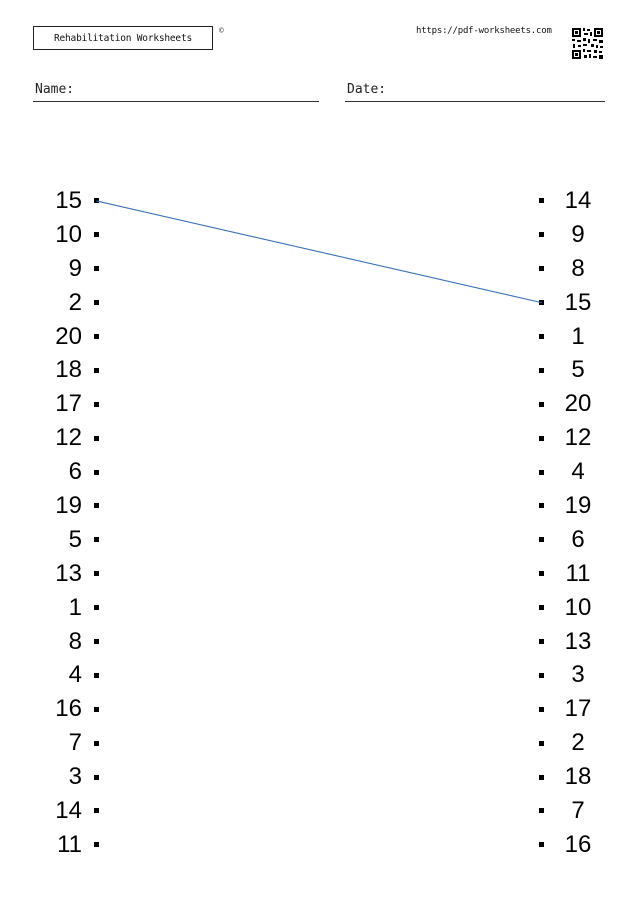 Image resolution: width=637 pixels, height=907 pixels. I want to click on name-input-line, so click(176, 101).